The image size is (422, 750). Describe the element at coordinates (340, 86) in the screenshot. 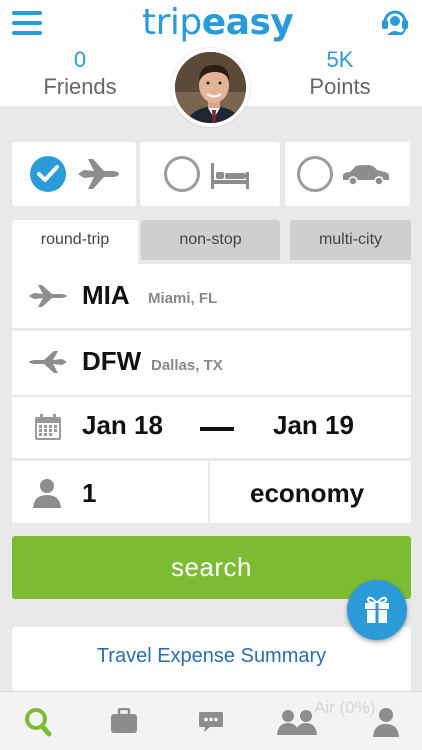

I see `points-label: Points` at that location.